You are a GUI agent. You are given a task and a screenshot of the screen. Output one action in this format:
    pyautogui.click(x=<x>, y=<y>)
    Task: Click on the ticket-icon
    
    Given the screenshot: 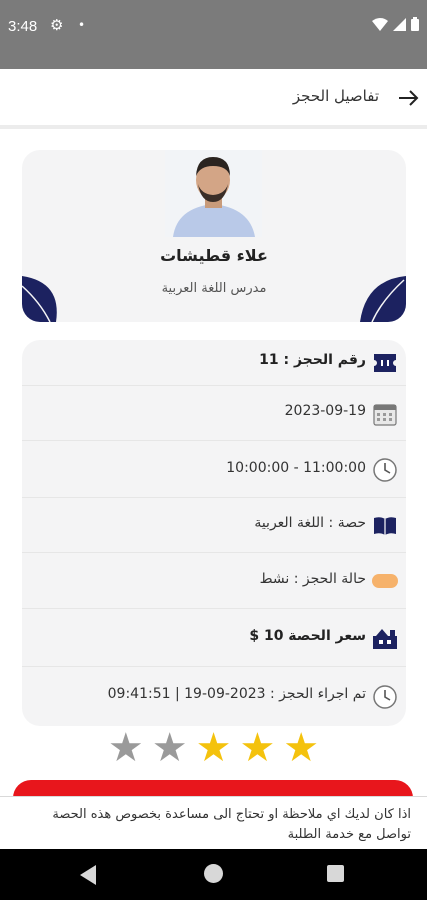 What is the action you would take?
    pyautogui.click(x=385, y=363)
    